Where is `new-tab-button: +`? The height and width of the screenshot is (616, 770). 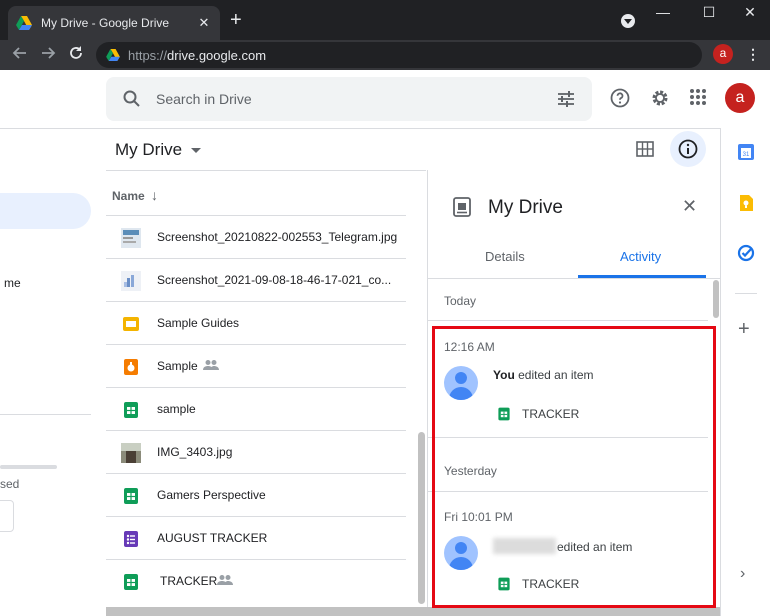 new-tab-button: + is located at coordinates (236, 20).